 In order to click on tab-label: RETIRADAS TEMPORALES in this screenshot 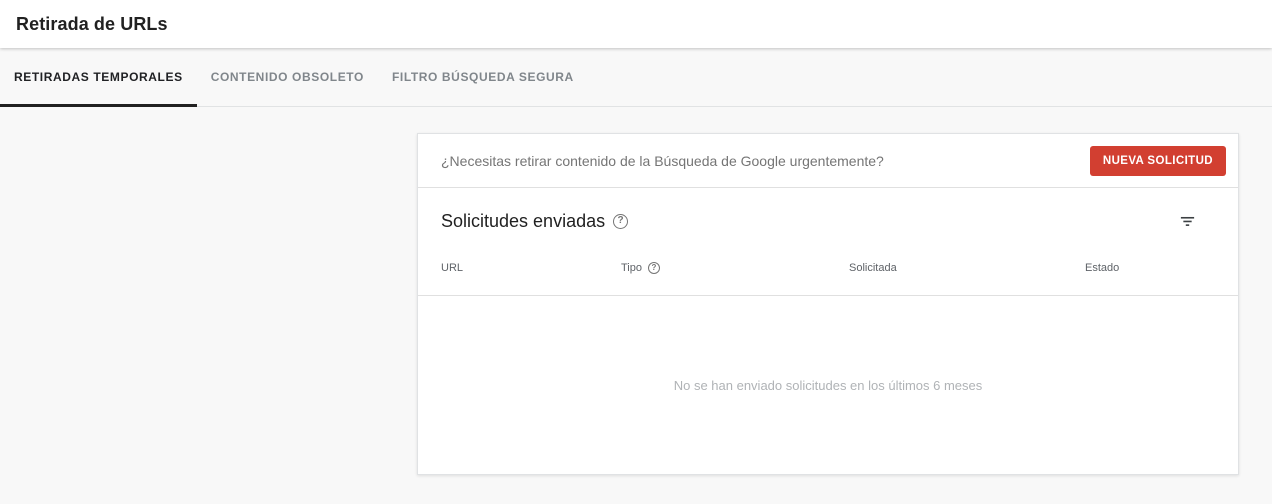, I will do `click(98, 77)`.